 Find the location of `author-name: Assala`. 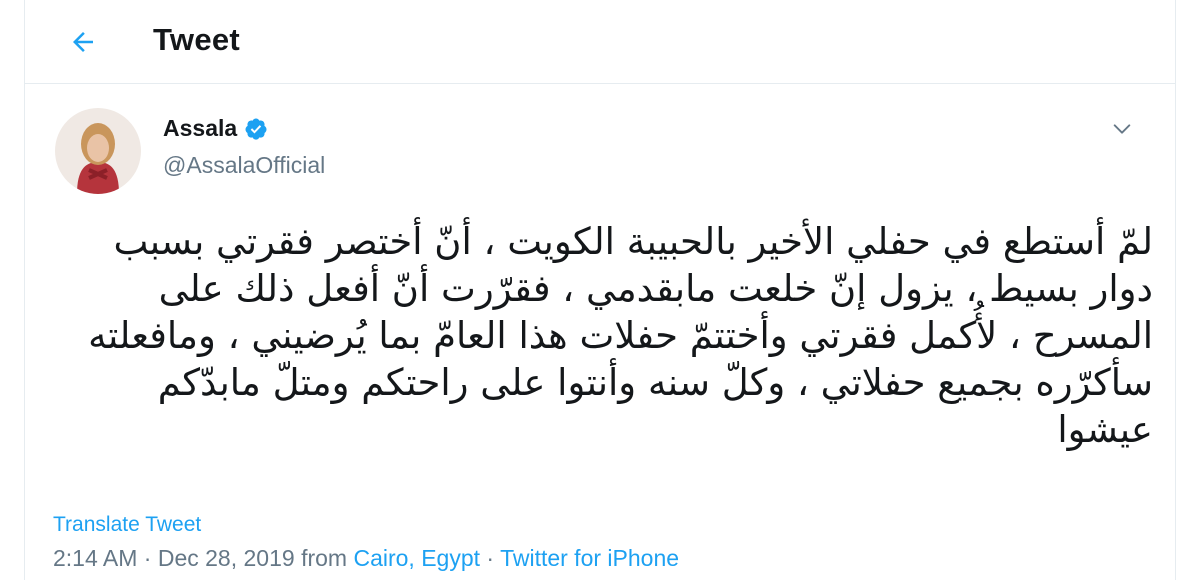

author-name: Assala is located at coordinates (200, 128).